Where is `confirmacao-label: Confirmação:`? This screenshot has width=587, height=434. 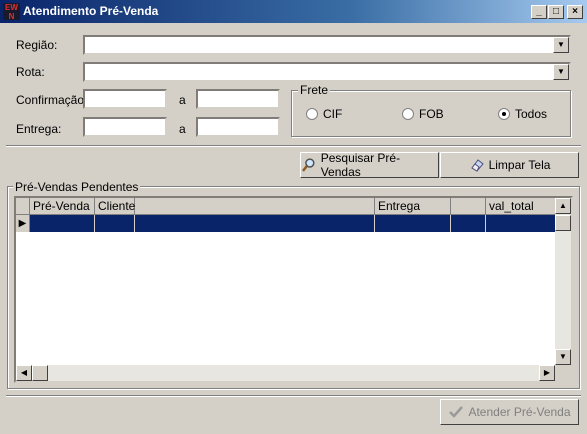 confirmacao-label: Confirmação: is located at coordinates (52, 100).